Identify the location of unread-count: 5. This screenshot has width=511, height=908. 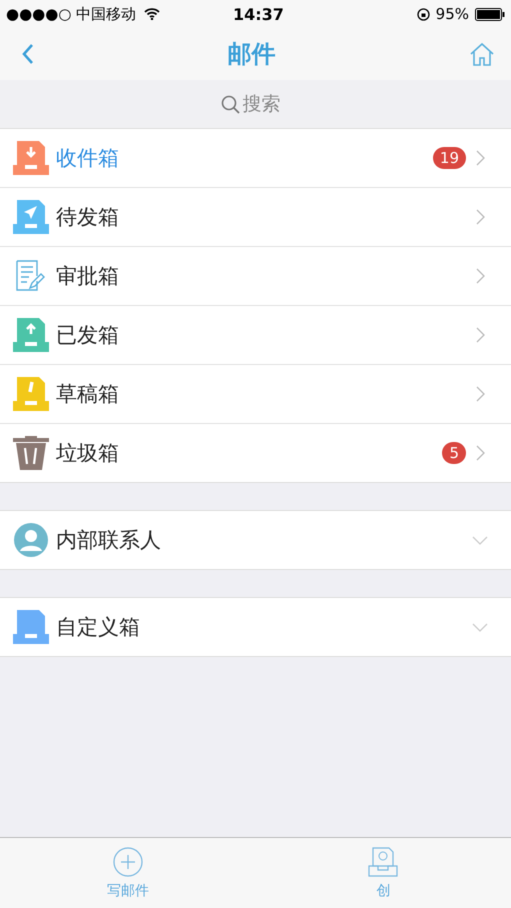
(454, 453).